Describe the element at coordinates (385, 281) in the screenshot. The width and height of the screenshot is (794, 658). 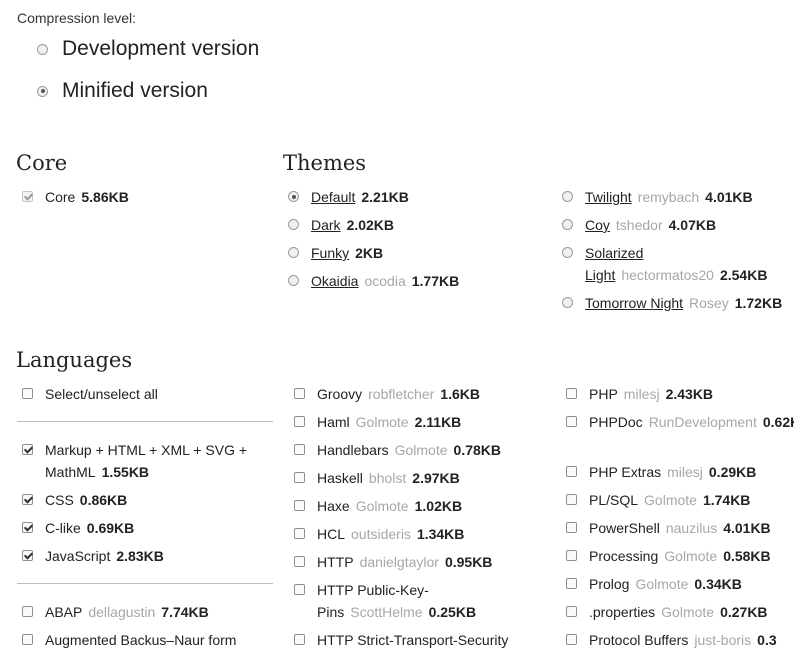
I see `theme-owner: ocodia` at that location.